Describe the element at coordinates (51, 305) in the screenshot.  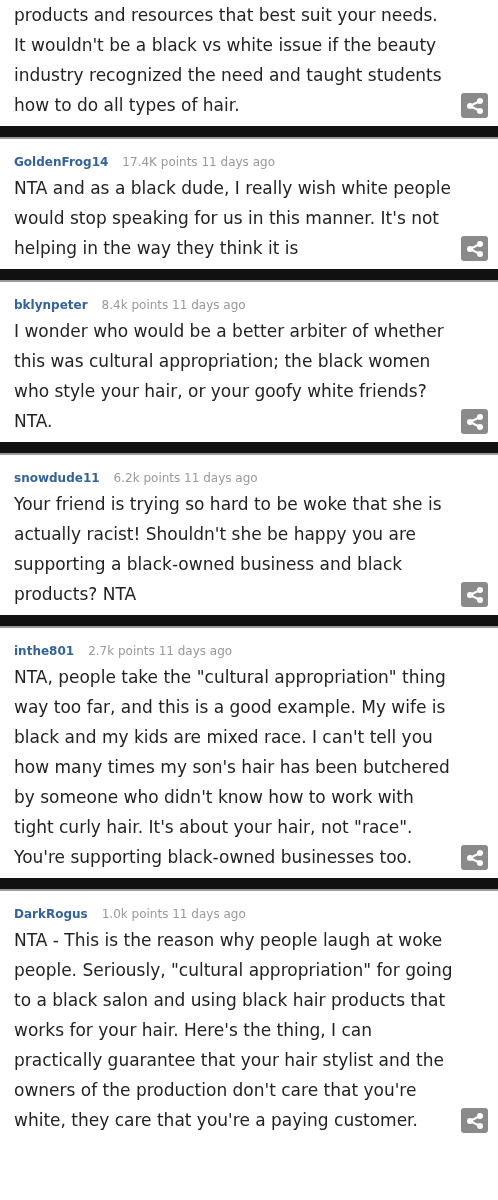
I see `username: bklynpeter` at that location.